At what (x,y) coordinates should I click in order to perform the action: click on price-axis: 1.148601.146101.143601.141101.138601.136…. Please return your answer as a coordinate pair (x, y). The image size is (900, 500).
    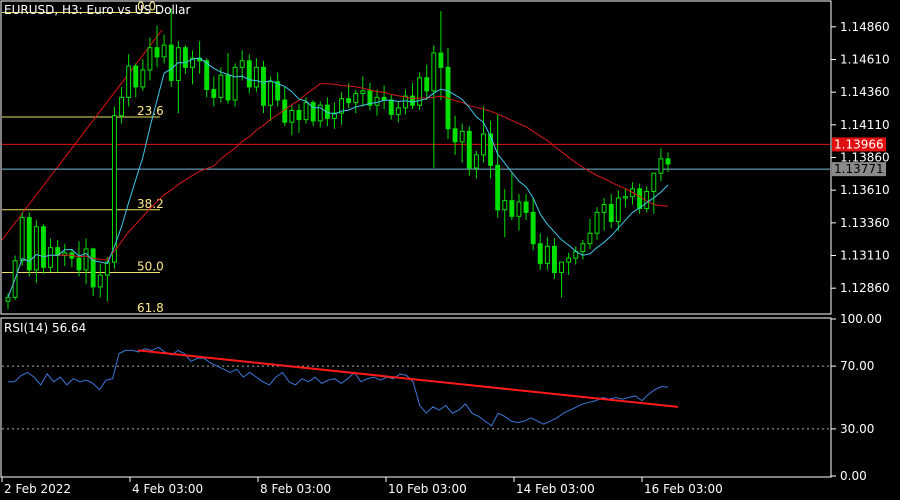
    Looking at the image, I should click on (860, 157).